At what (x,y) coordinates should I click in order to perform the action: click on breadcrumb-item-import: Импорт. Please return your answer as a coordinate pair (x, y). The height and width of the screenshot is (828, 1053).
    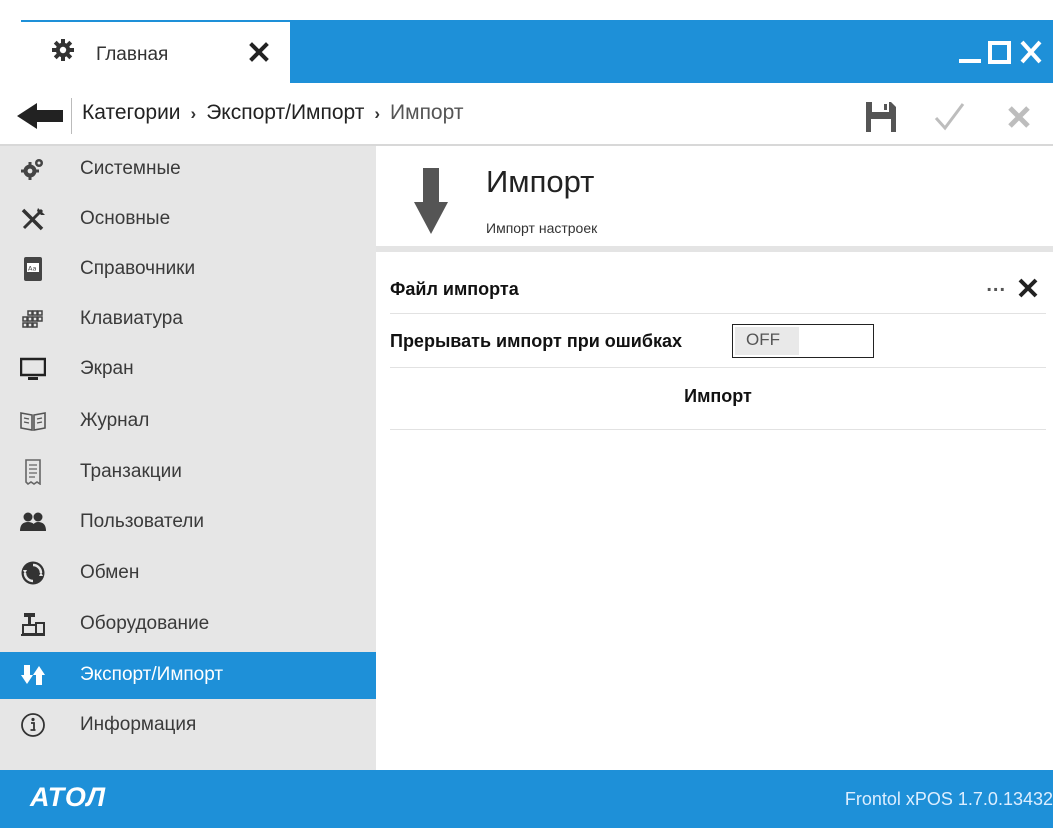
    Looking at the image, I should click on (427, 112).